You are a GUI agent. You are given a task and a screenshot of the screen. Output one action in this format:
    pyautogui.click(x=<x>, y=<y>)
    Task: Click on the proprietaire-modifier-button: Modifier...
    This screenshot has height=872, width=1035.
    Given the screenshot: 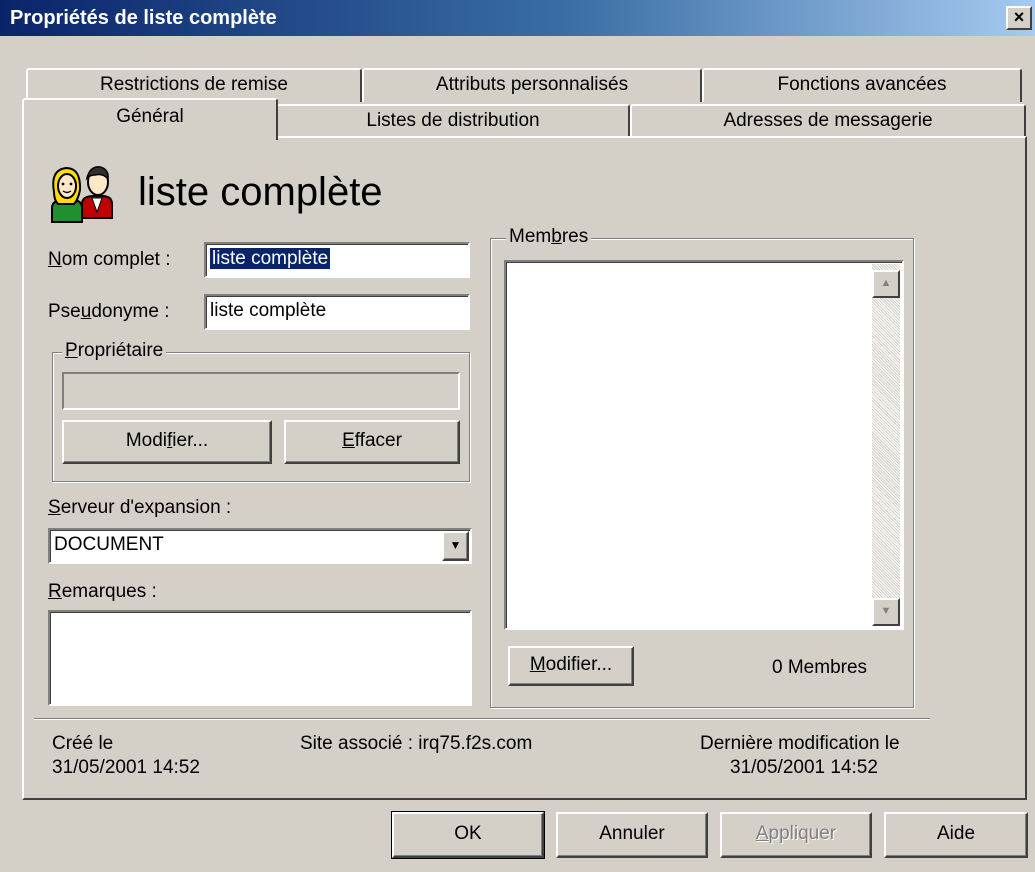 What is the action you would take?
    pyautogui.click(x=167, y=442)
    